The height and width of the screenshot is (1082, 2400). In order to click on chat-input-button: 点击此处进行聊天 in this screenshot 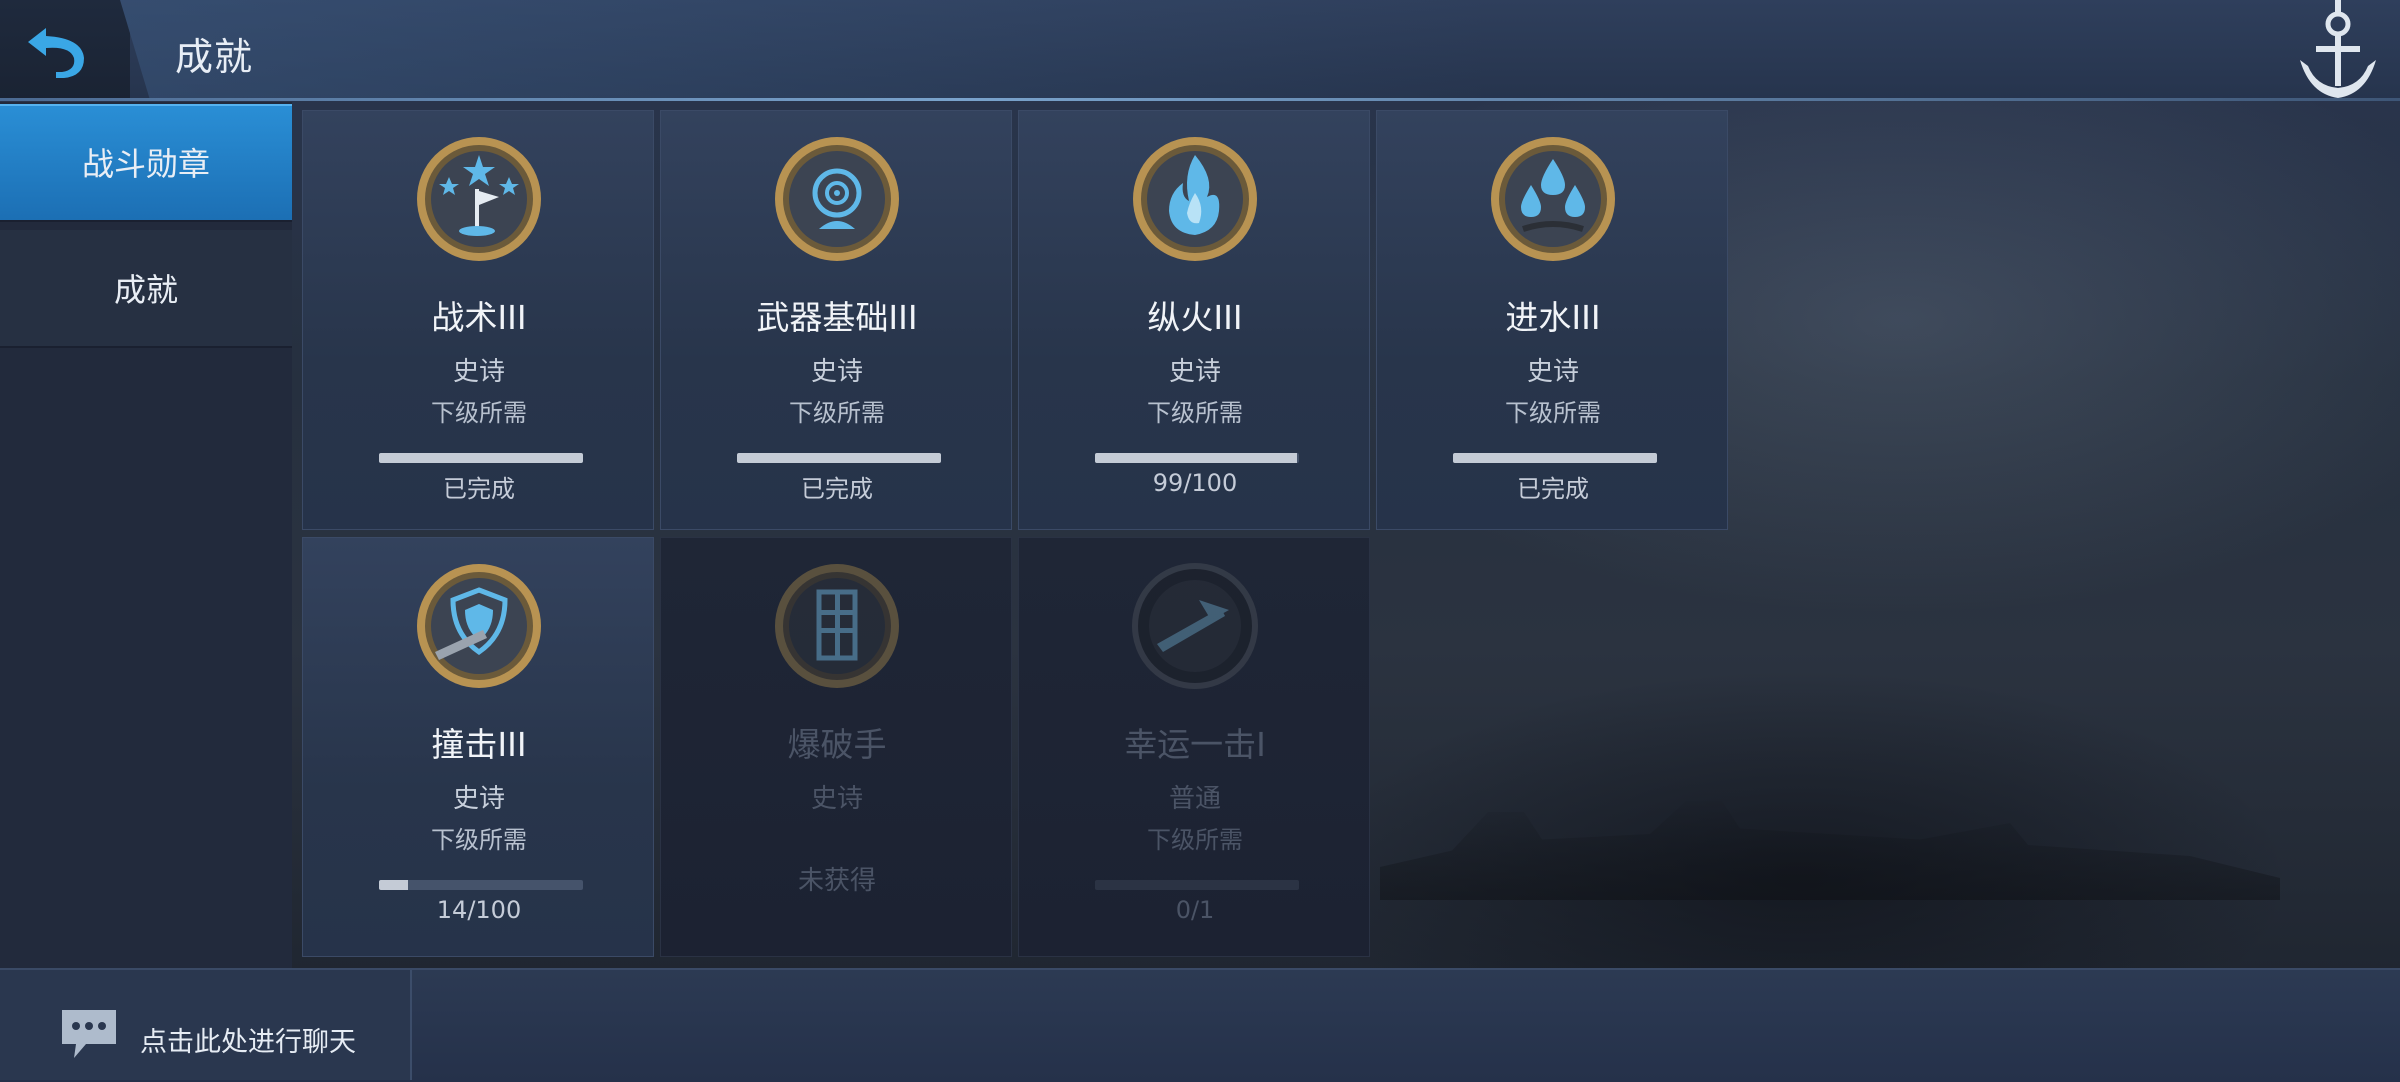, I will do `click(206, 1025)`.